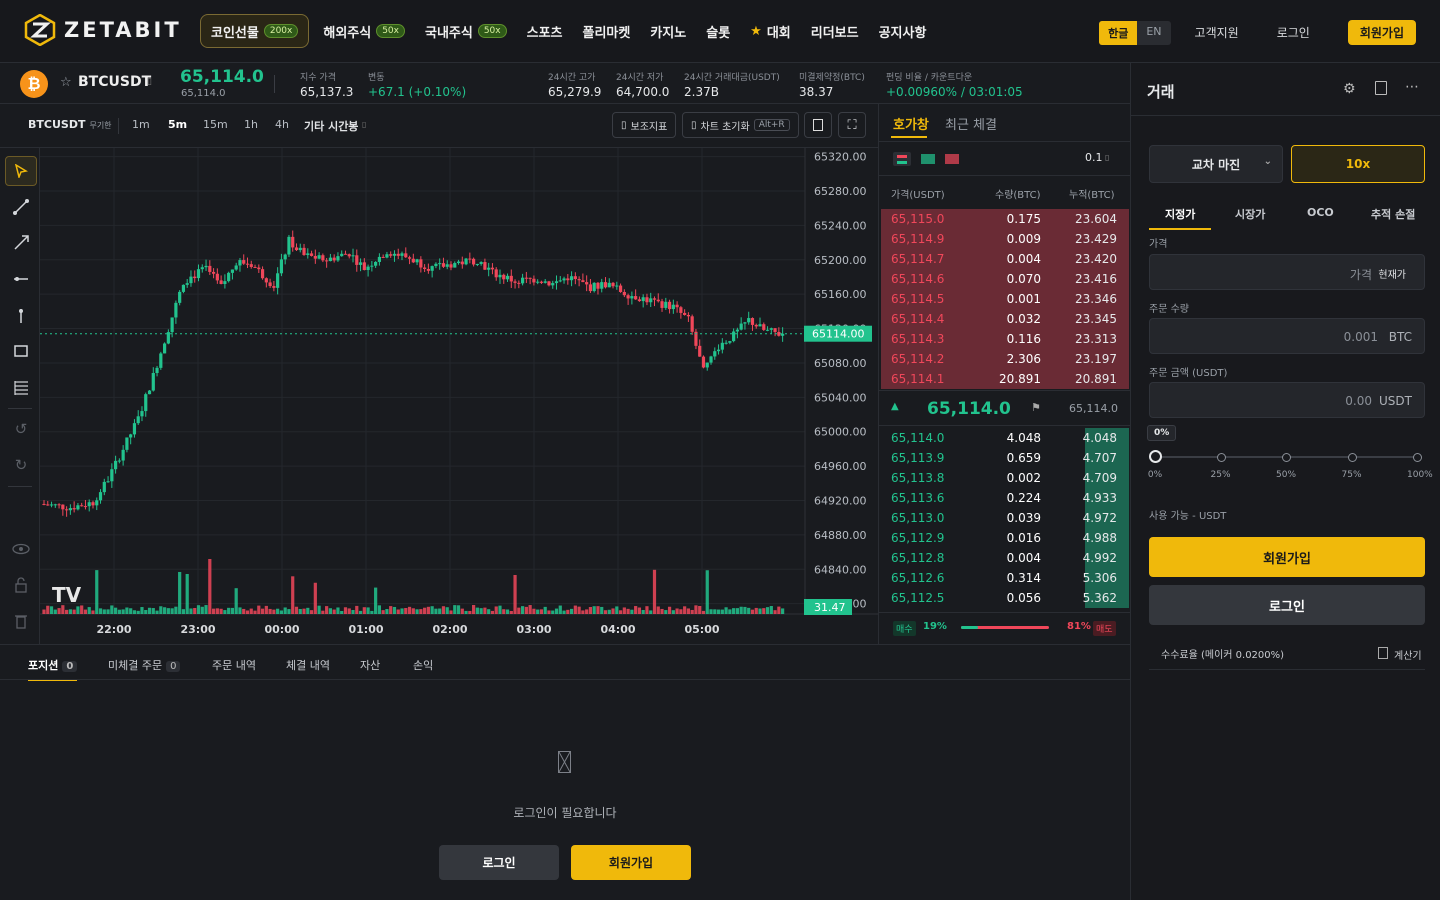  I want to click on symbol-dropdown-icon: ▯, so click(149, 82).